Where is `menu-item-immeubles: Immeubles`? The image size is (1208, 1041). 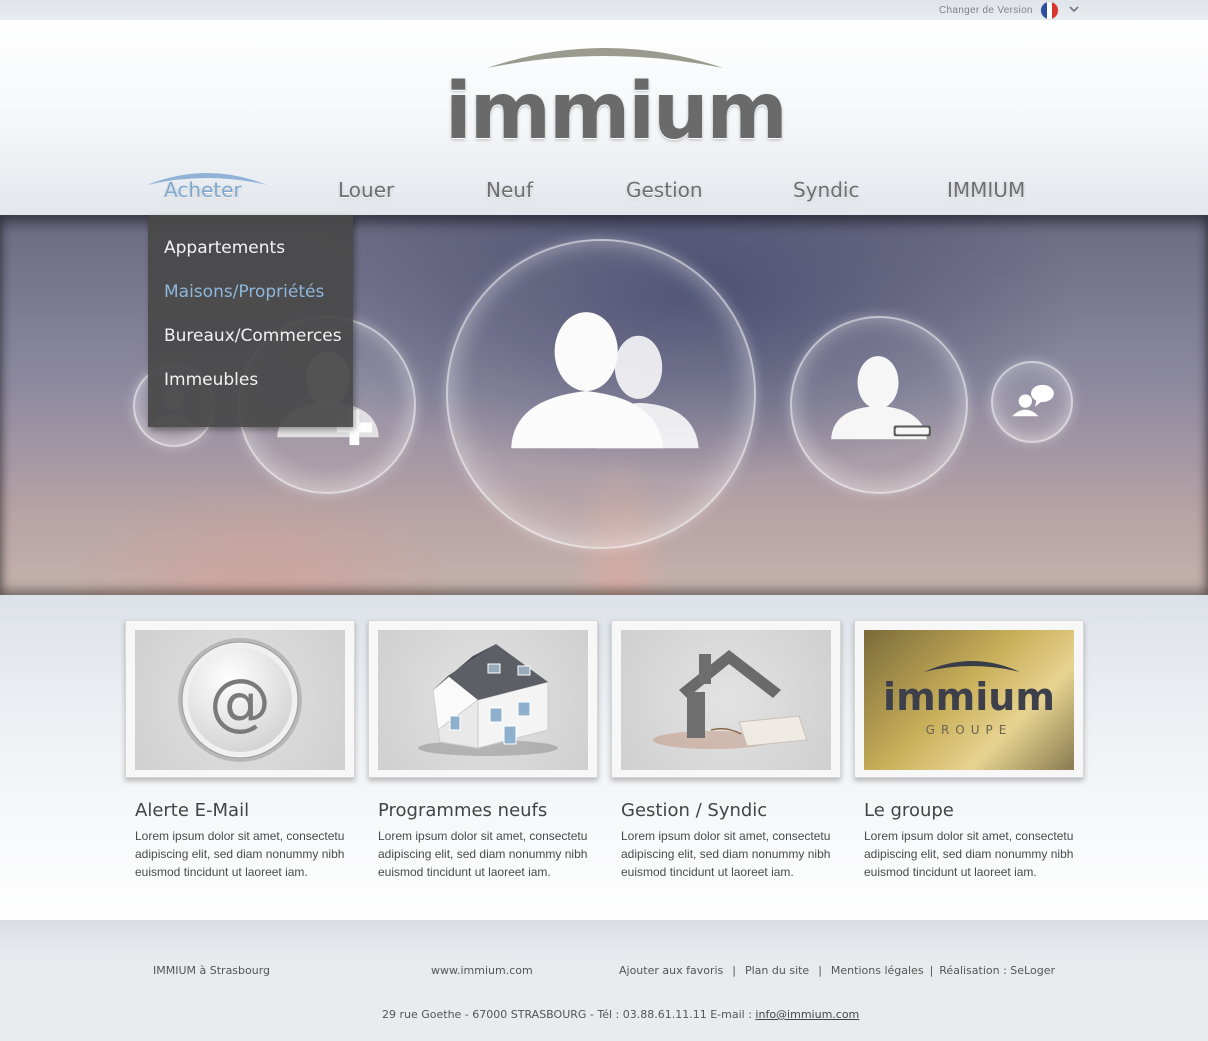 menu-item-immeubles: Immeubles is located at coordinates (211, 380).